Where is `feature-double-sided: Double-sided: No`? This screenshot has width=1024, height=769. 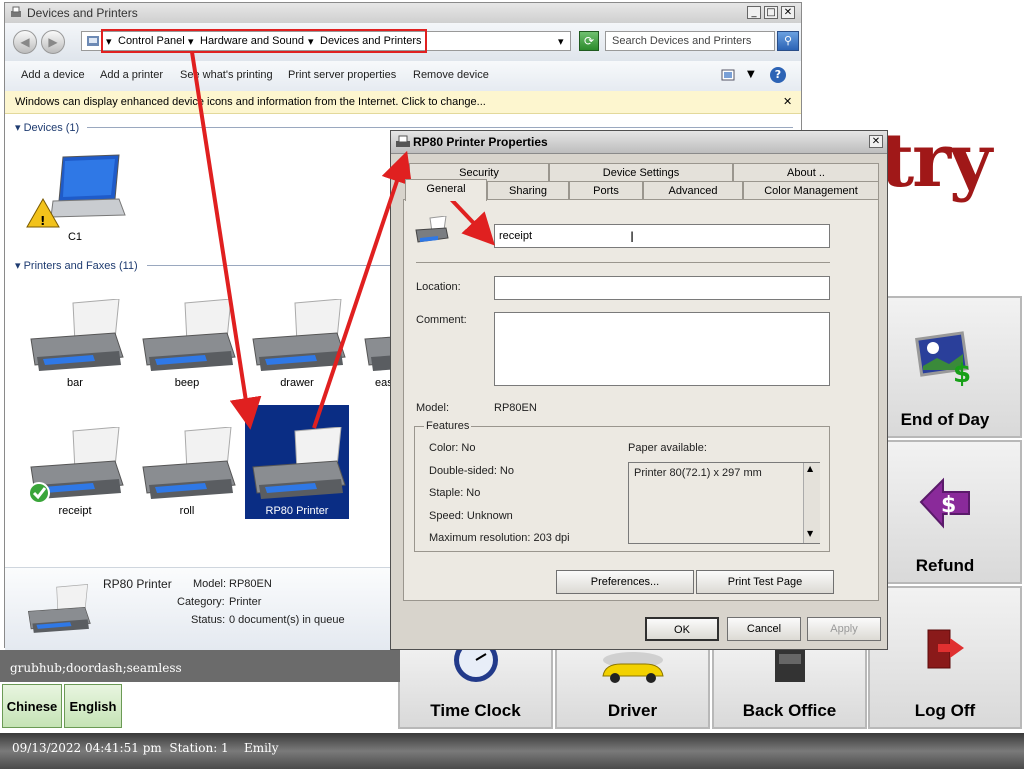
feature-double-sided: Double-sided: No is located at coordinates (471, 471).